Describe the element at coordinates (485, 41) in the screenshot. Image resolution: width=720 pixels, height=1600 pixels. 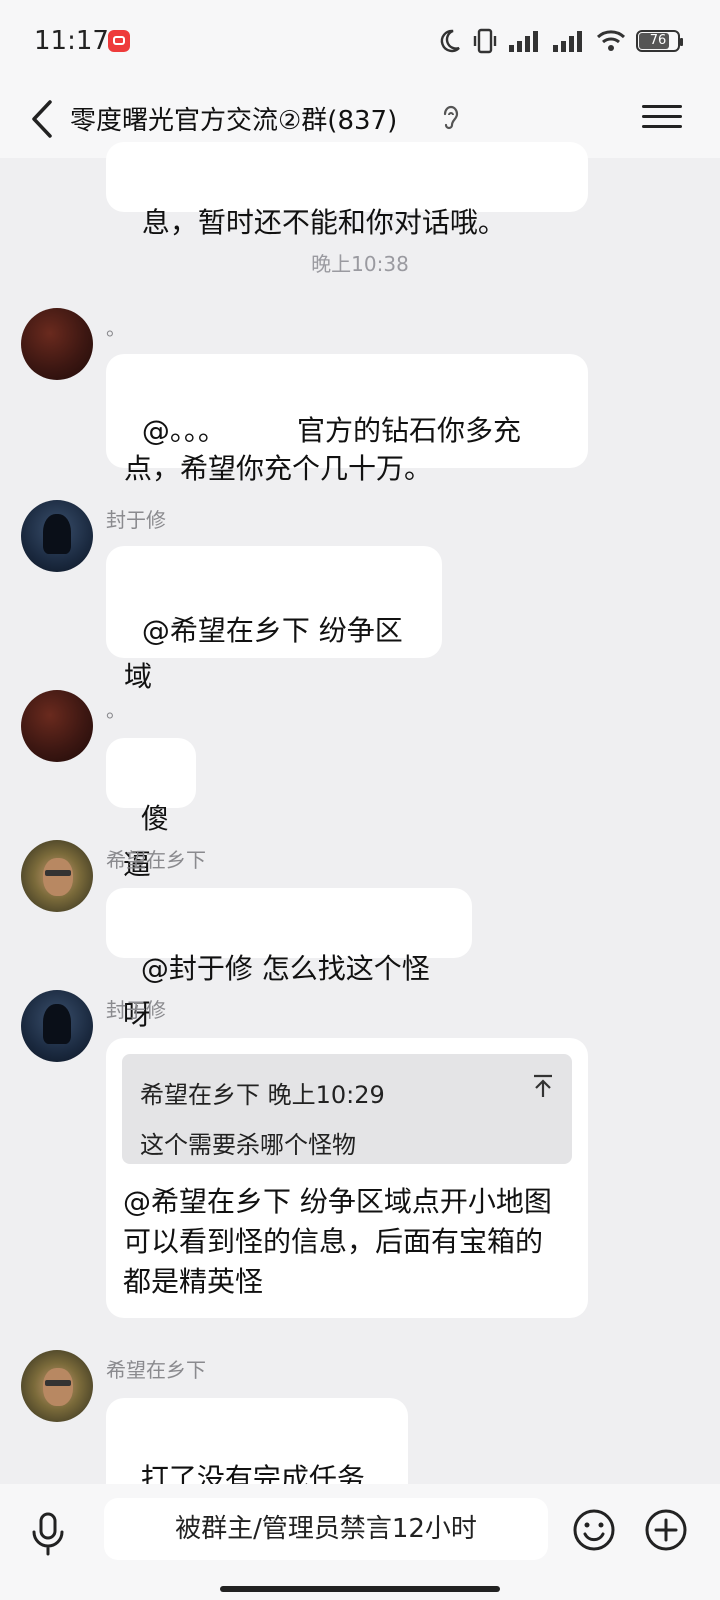
I see `vibrate-icon` at that location.